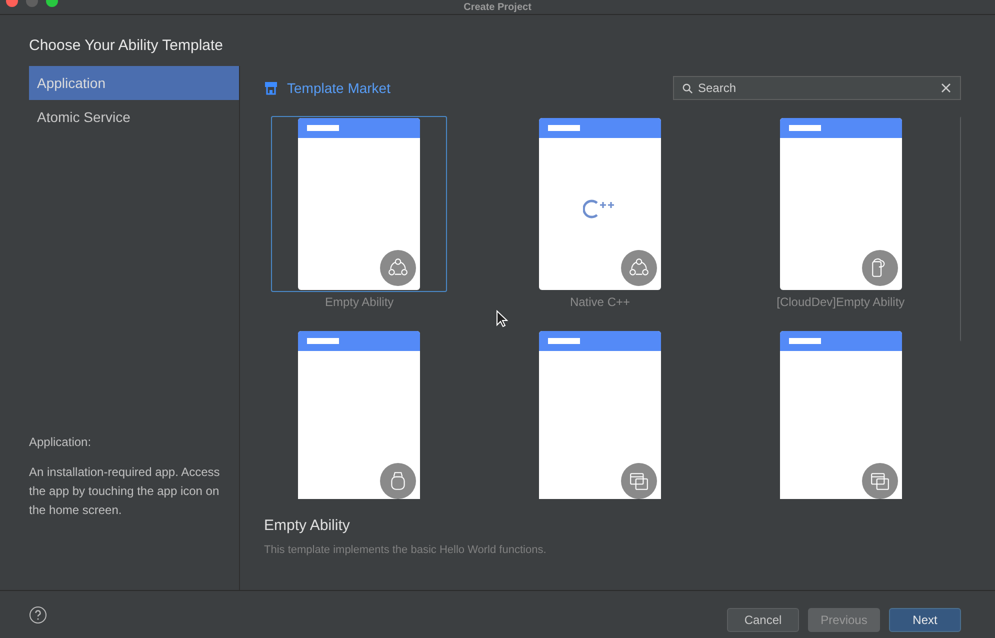  What do you see at coordinates (817, 88) in the screenshot?
I see `search-field: Search` at bounding box center [817, 88].